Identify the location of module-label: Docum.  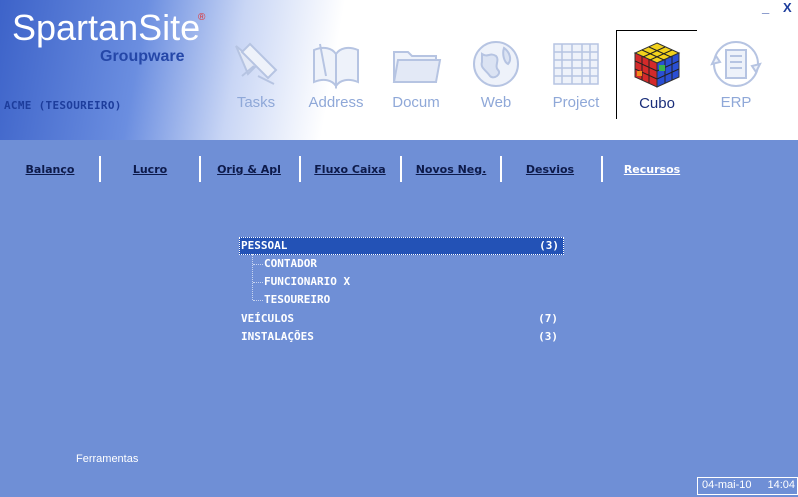
(416, 102).